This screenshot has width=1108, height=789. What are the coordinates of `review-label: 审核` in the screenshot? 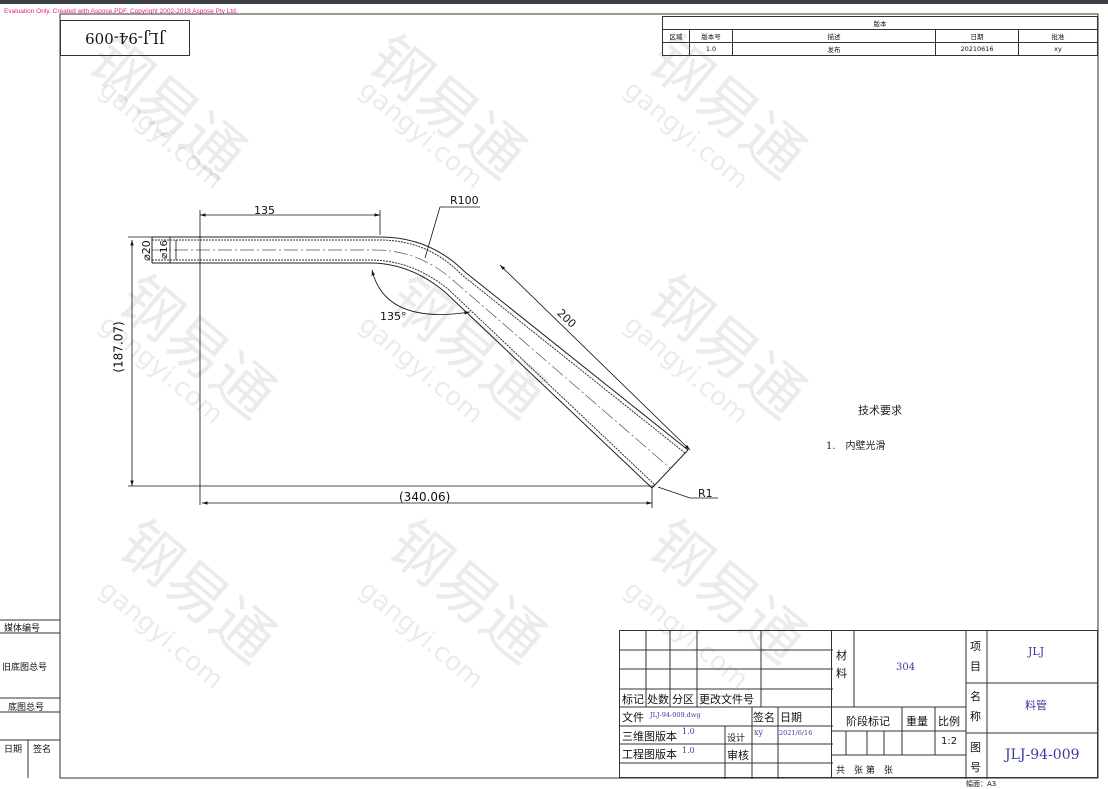 It's located at (738, 755).